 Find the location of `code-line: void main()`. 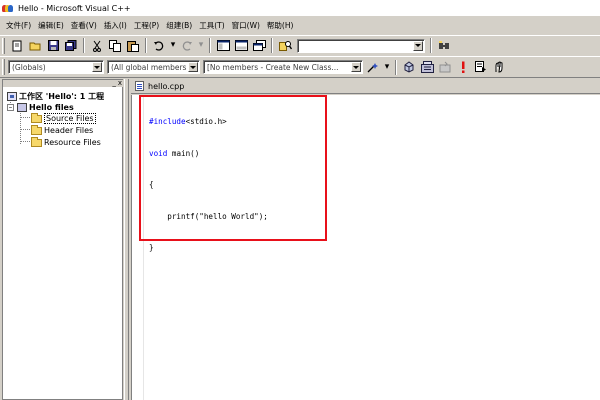

code-line: void main() is located at coordinates (174, 153).